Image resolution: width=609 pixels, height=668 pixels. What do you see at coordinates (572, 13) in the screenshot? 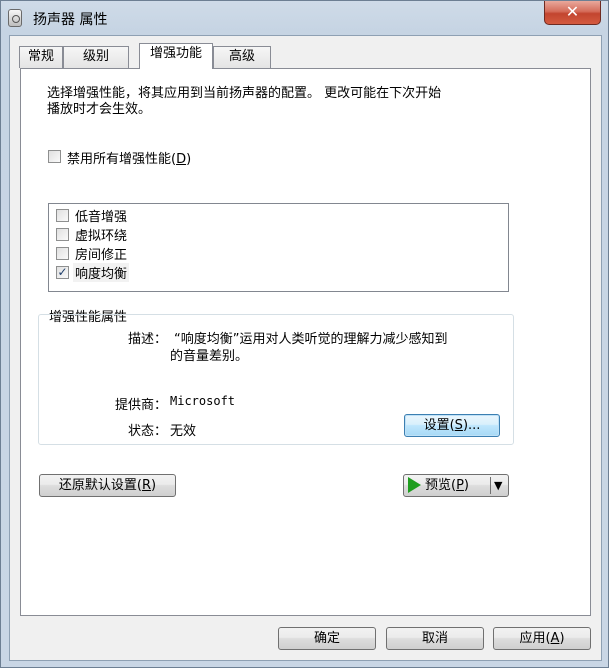
I see `close-button: ✕` at bounding box center [572, 13].